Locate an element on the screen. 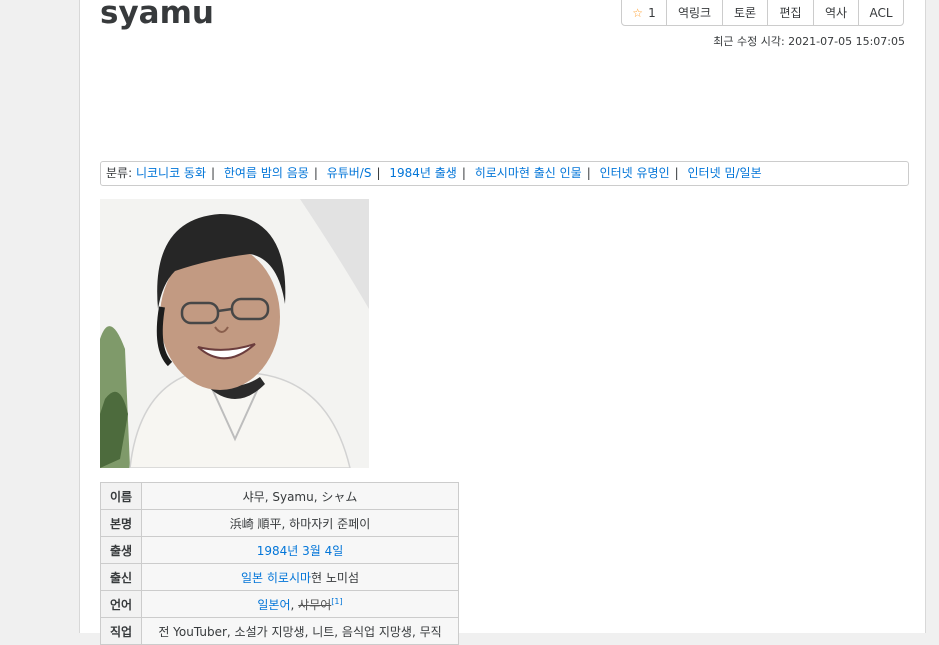 This screenshot has width=939, height=645. infobox-key: 본명 is located at coordinates (121, 523).